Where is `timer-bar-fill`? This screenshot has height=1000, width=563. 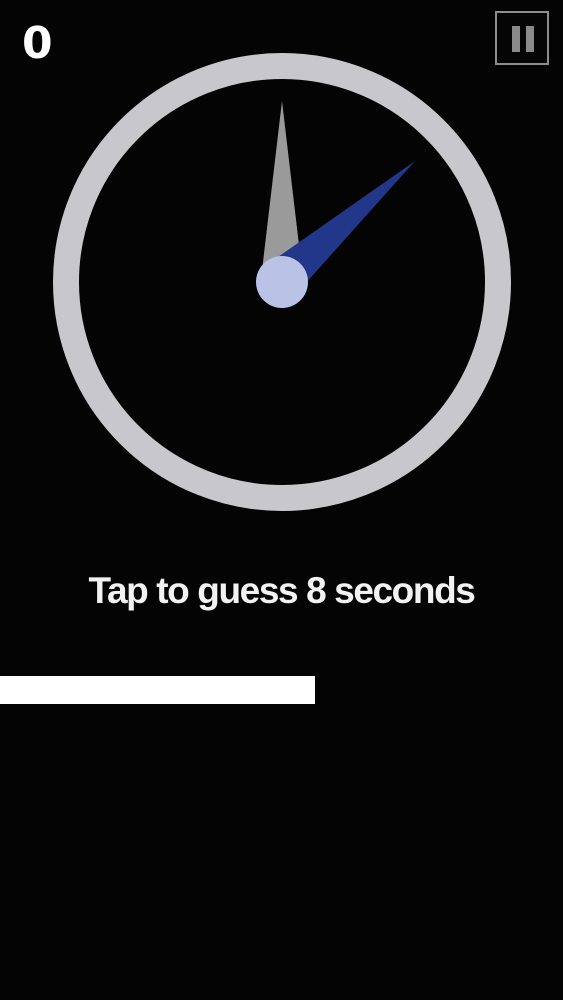
timer-bar-fill is located at coordinates (158, 690).